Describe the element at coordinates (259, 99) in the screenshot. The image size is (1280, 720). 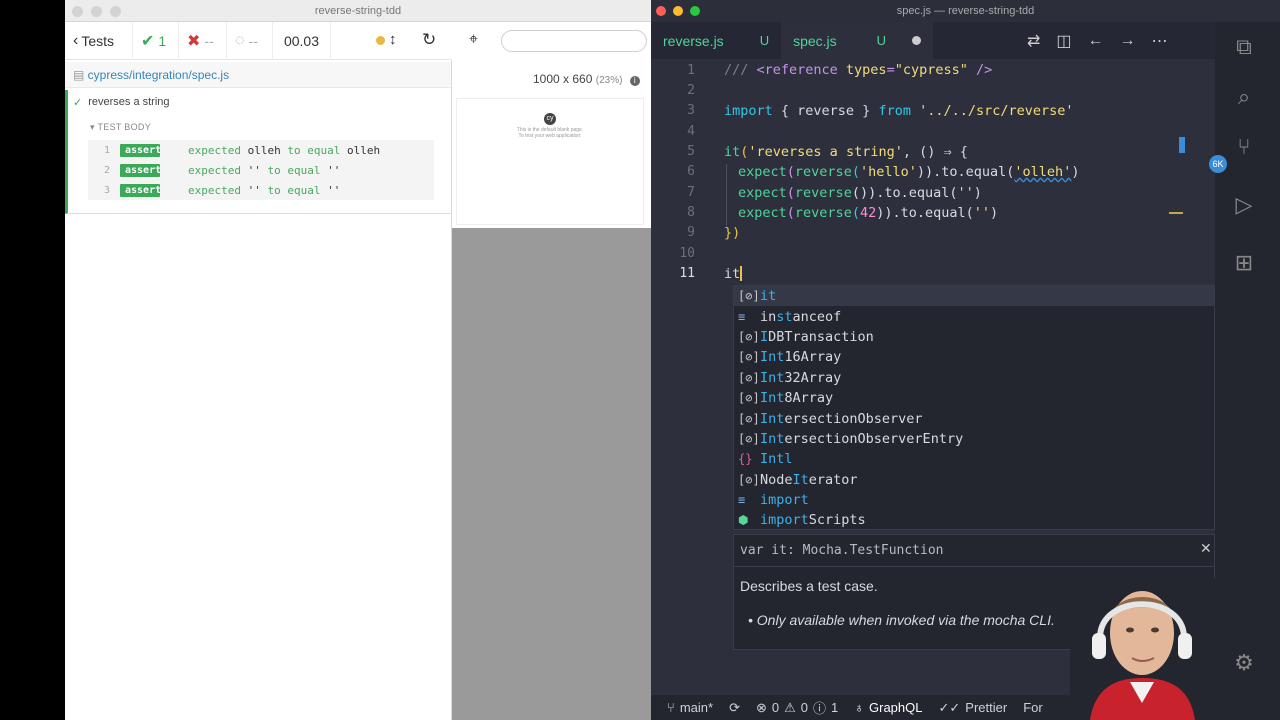
I see `test-title: ✓ reverses a string` at that location.